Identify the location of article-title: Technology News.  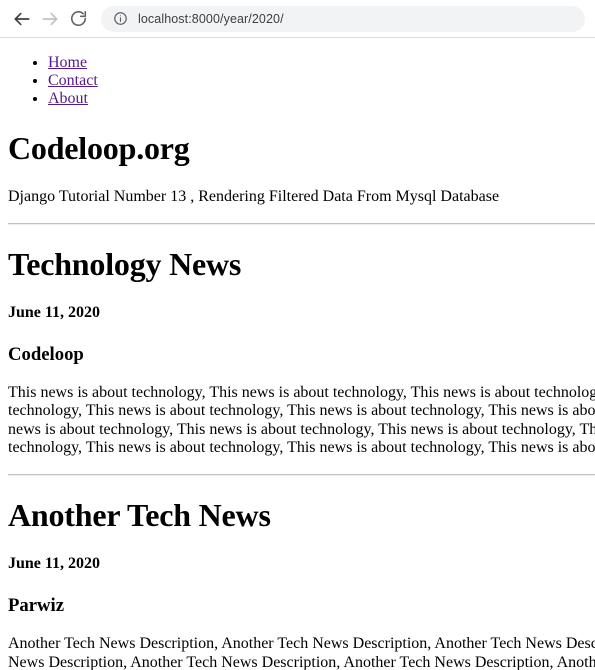
(125, 263).